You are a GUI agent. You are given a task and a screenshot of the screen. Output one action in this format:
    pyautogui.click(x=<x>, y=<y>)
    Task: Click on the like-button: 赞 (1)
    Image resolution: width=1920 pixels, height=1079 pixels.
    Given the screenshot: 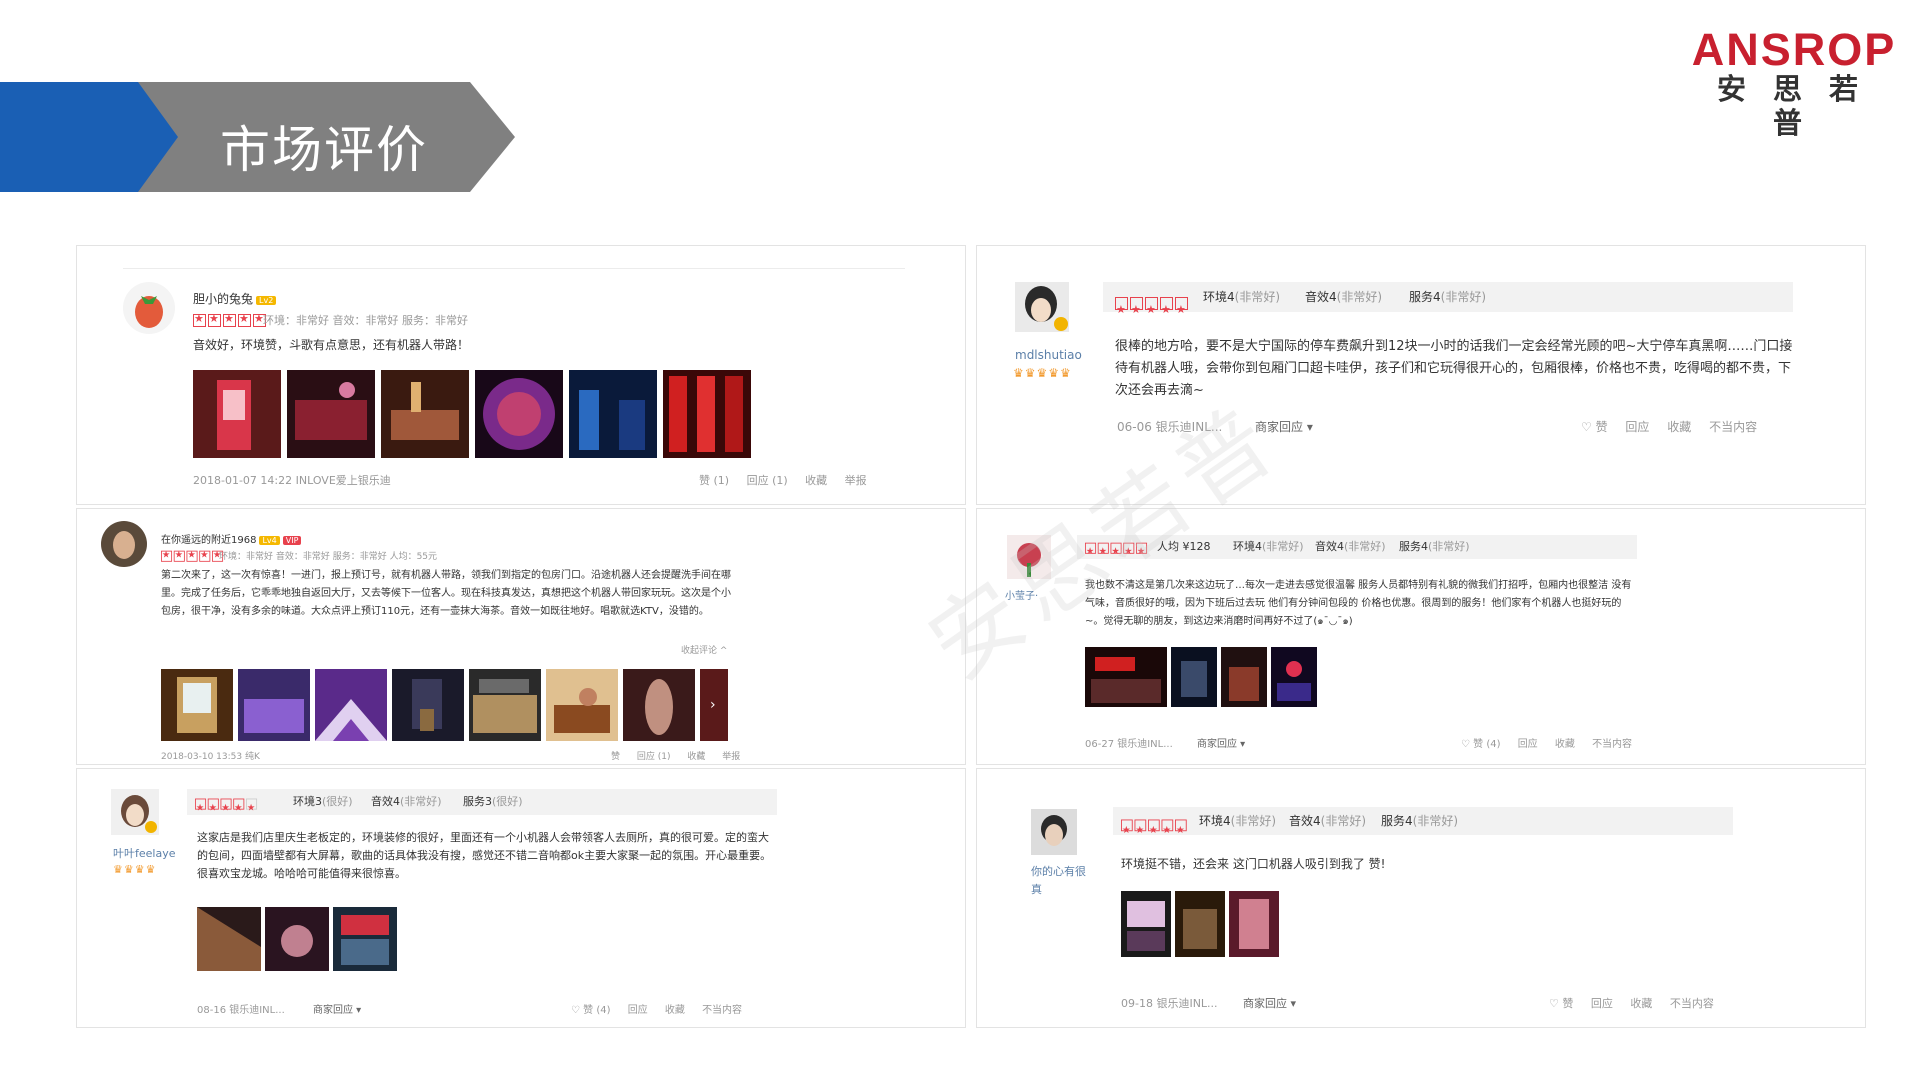 What is the action you would take?
    pyautogui.click(x=714, y=480)
    